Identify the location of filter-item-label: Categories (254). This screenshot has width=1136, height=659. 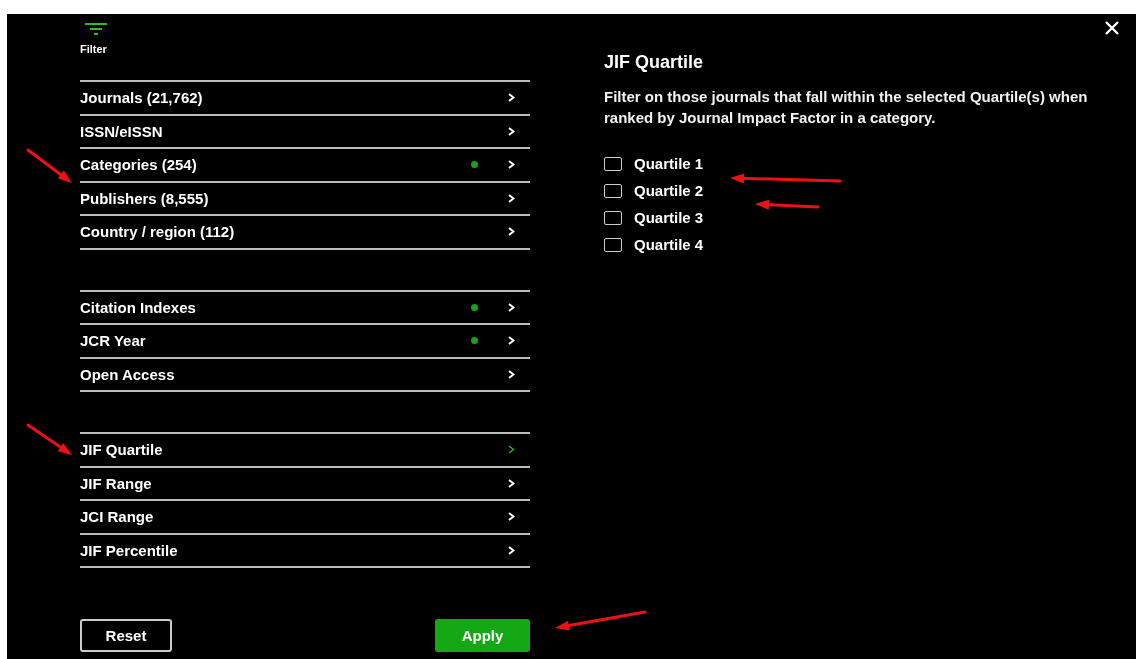
(139, 165).